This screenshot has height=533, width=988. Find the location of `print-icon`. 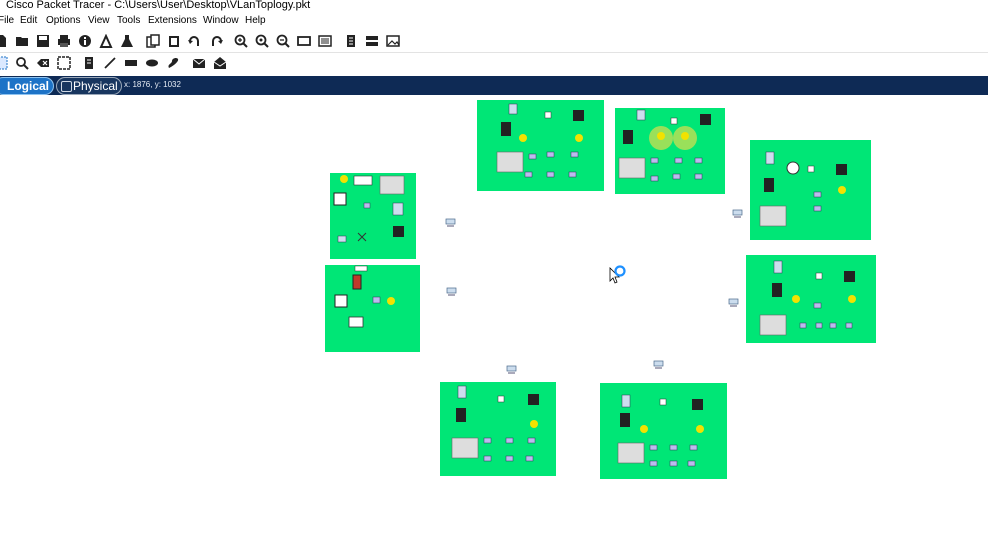

print-icon is located at coordinates (64, 41).